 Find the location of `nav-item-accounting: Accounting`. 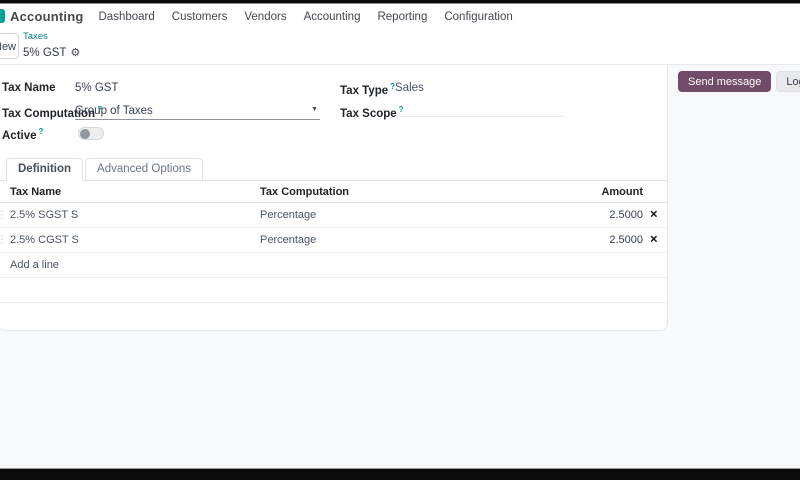

nav-item-accounting: Accounting is located at coordinates (332, 17).